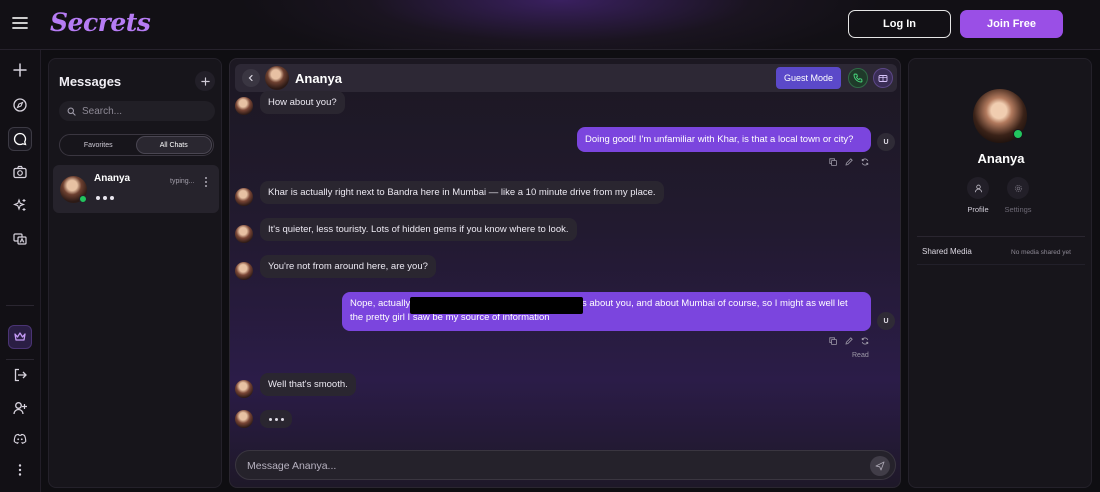  What do you see at coordinates (20, 205) in the screenshot?
I see `sparkle-icon` at bounding box center [20, 205].